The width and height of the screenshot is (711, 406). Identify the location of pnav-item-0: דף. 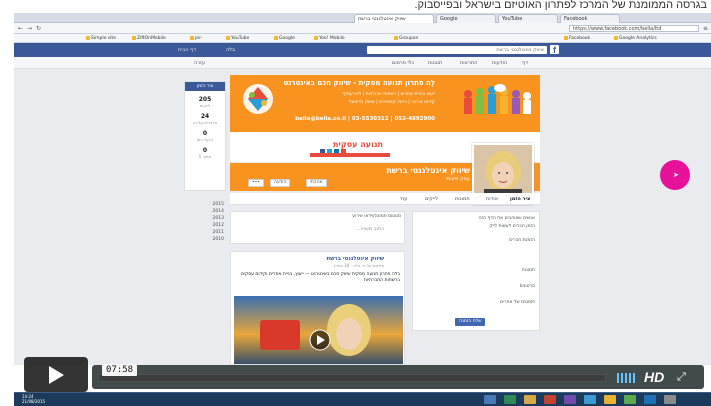
(525, 63).